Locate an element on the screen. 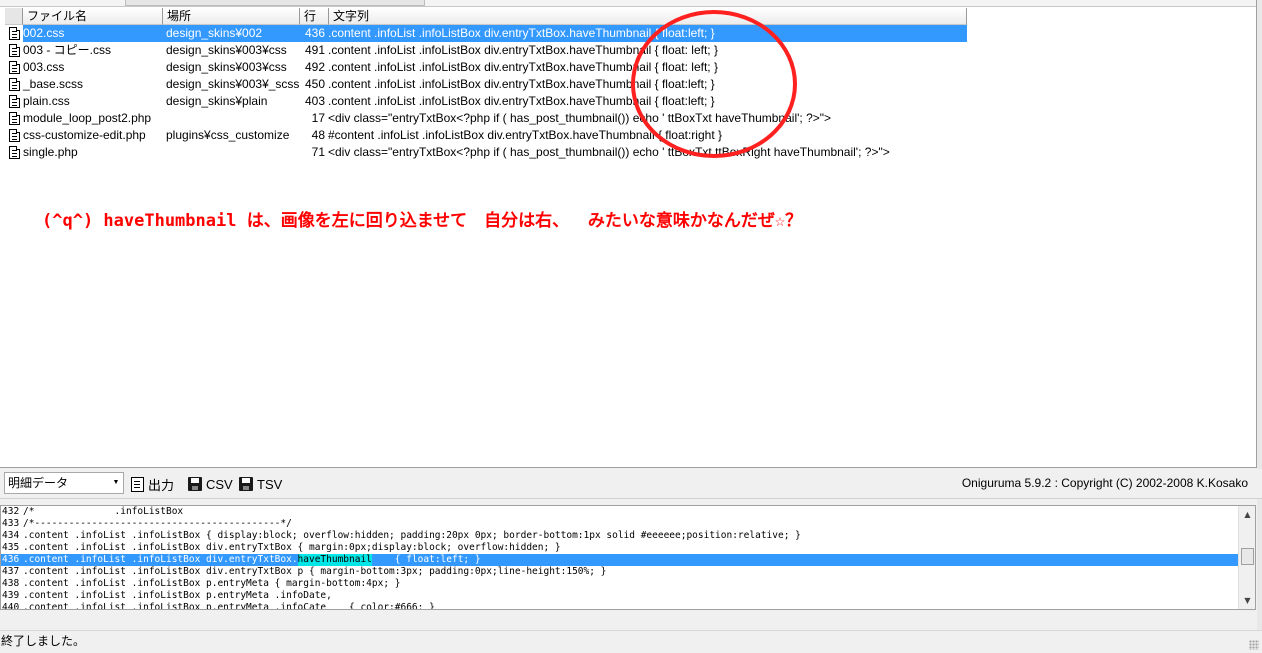  window-right-edge is located at coordinates (1259, 315).